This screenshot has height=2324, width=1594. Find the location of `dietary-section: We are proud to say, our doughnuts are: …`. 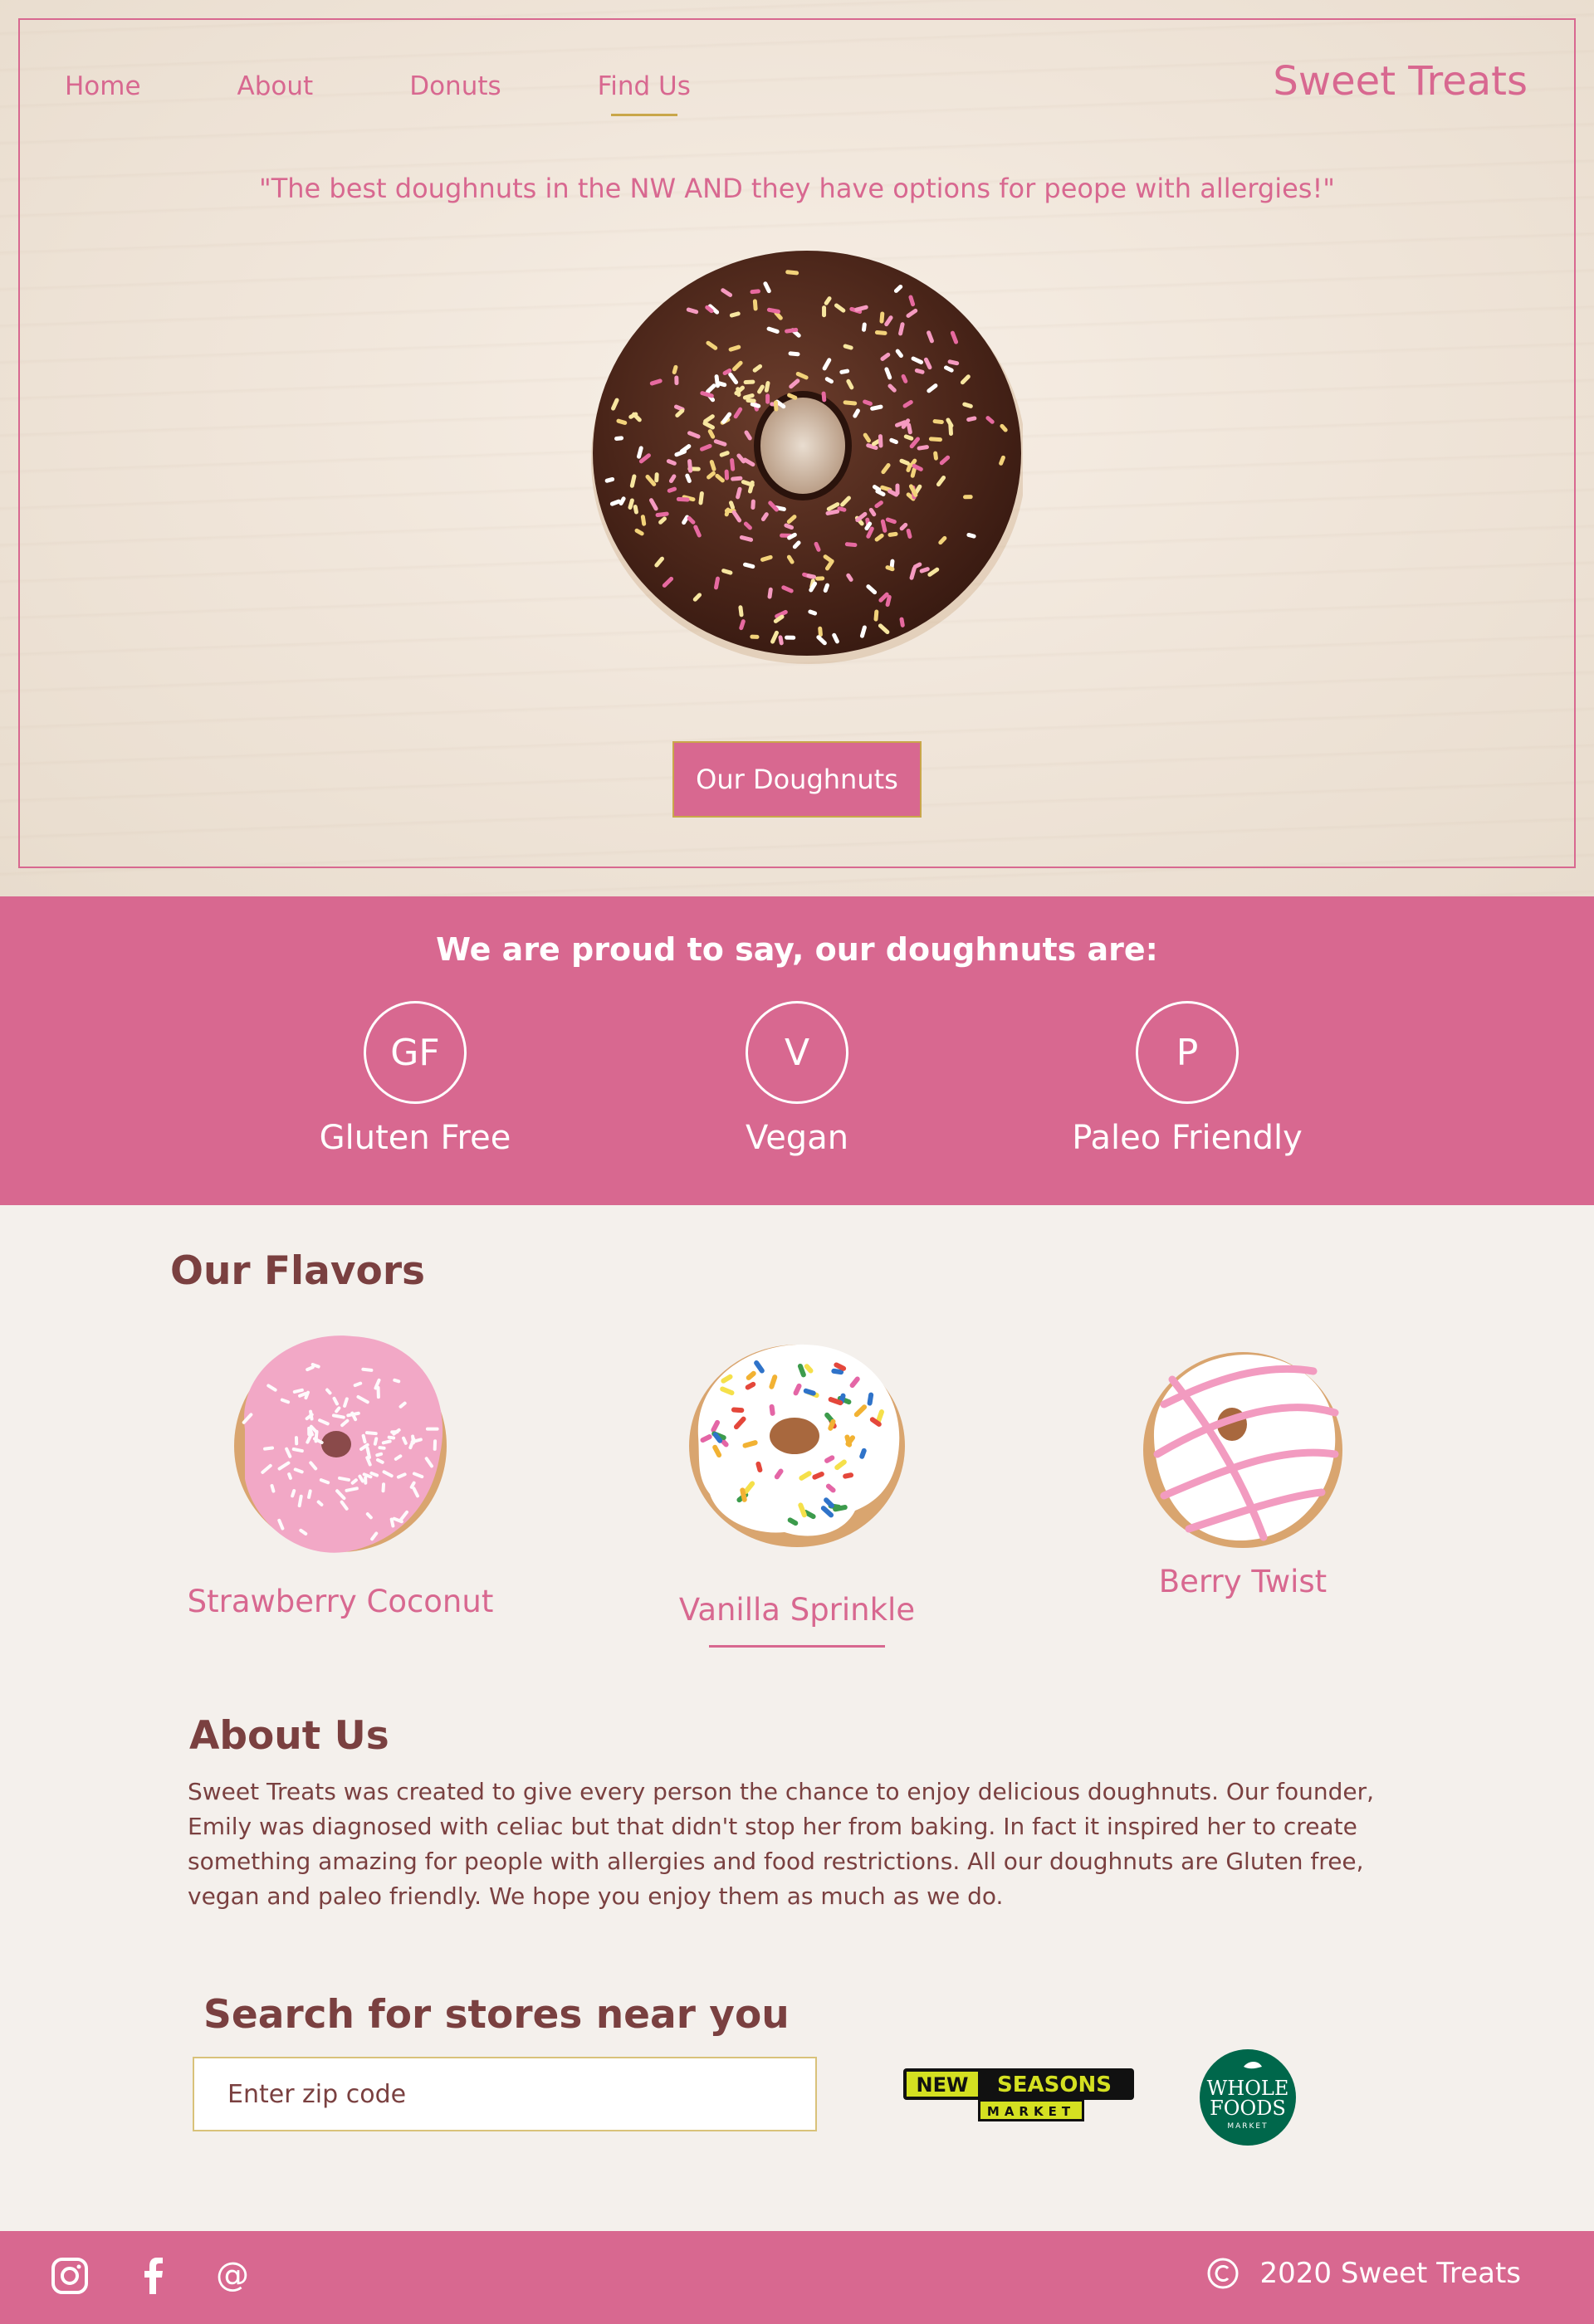

dietary-section: We are proud to say, our doughnuts are: … is located at coordinates (797, 1050).